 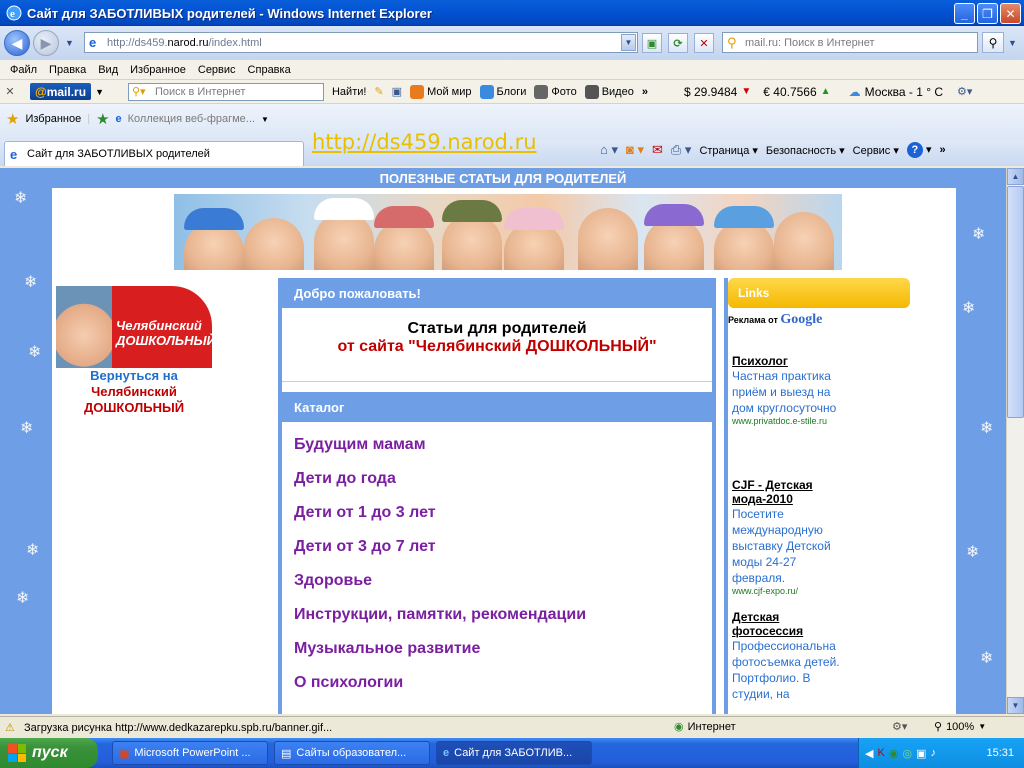 What do you see at coordinates (681, 150) in the screenshot?
I see `print-icon: ⎙ ▾` at bounding box center [681, 150].